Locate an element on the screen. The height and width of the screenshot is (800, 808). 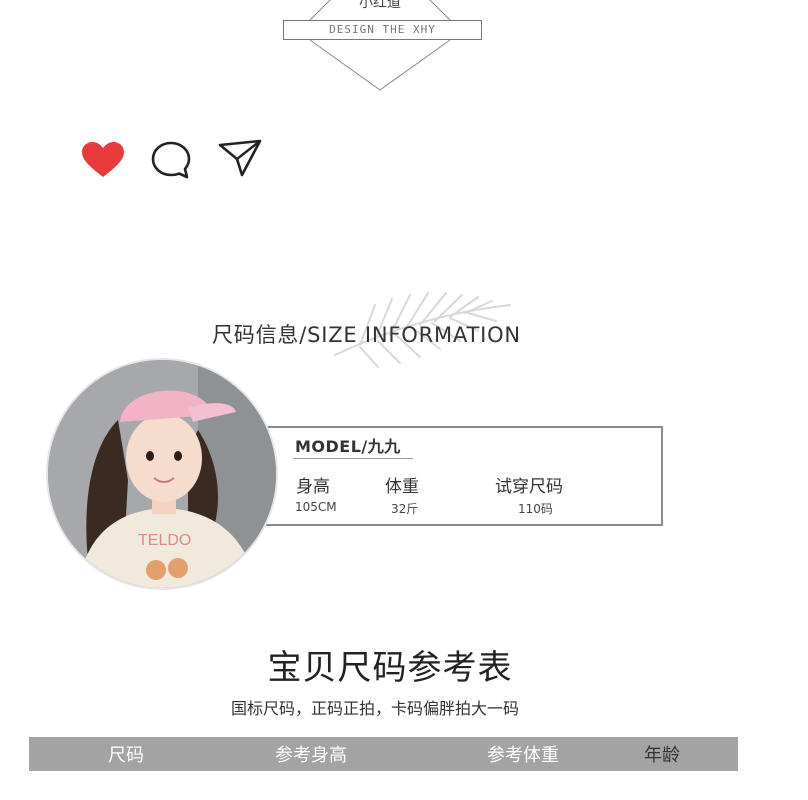
column-header-size: 尺码 is located at coordinates (126, 755).